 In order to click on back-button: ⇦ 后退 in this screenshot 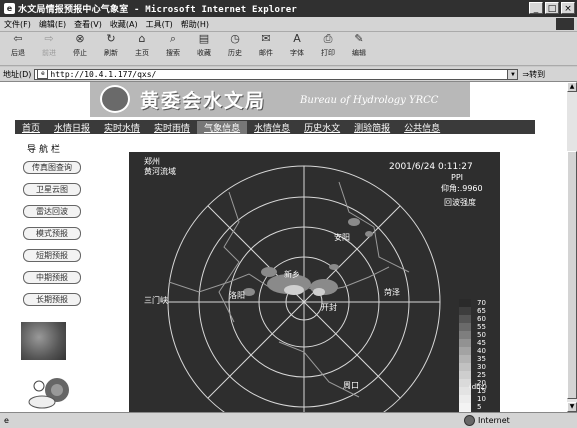, I will do `click(18, 48)`.